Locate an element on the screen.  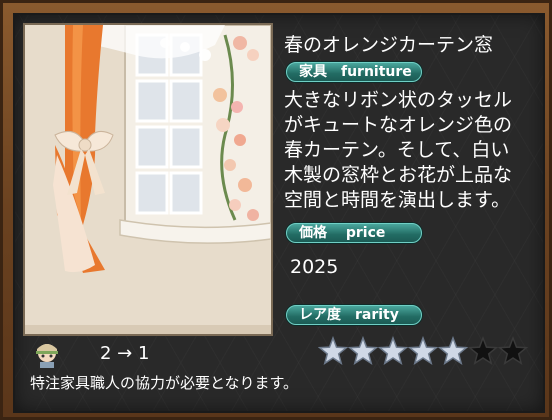
category-tag-label: 家具 furniture is located at coordinates (355, 72).